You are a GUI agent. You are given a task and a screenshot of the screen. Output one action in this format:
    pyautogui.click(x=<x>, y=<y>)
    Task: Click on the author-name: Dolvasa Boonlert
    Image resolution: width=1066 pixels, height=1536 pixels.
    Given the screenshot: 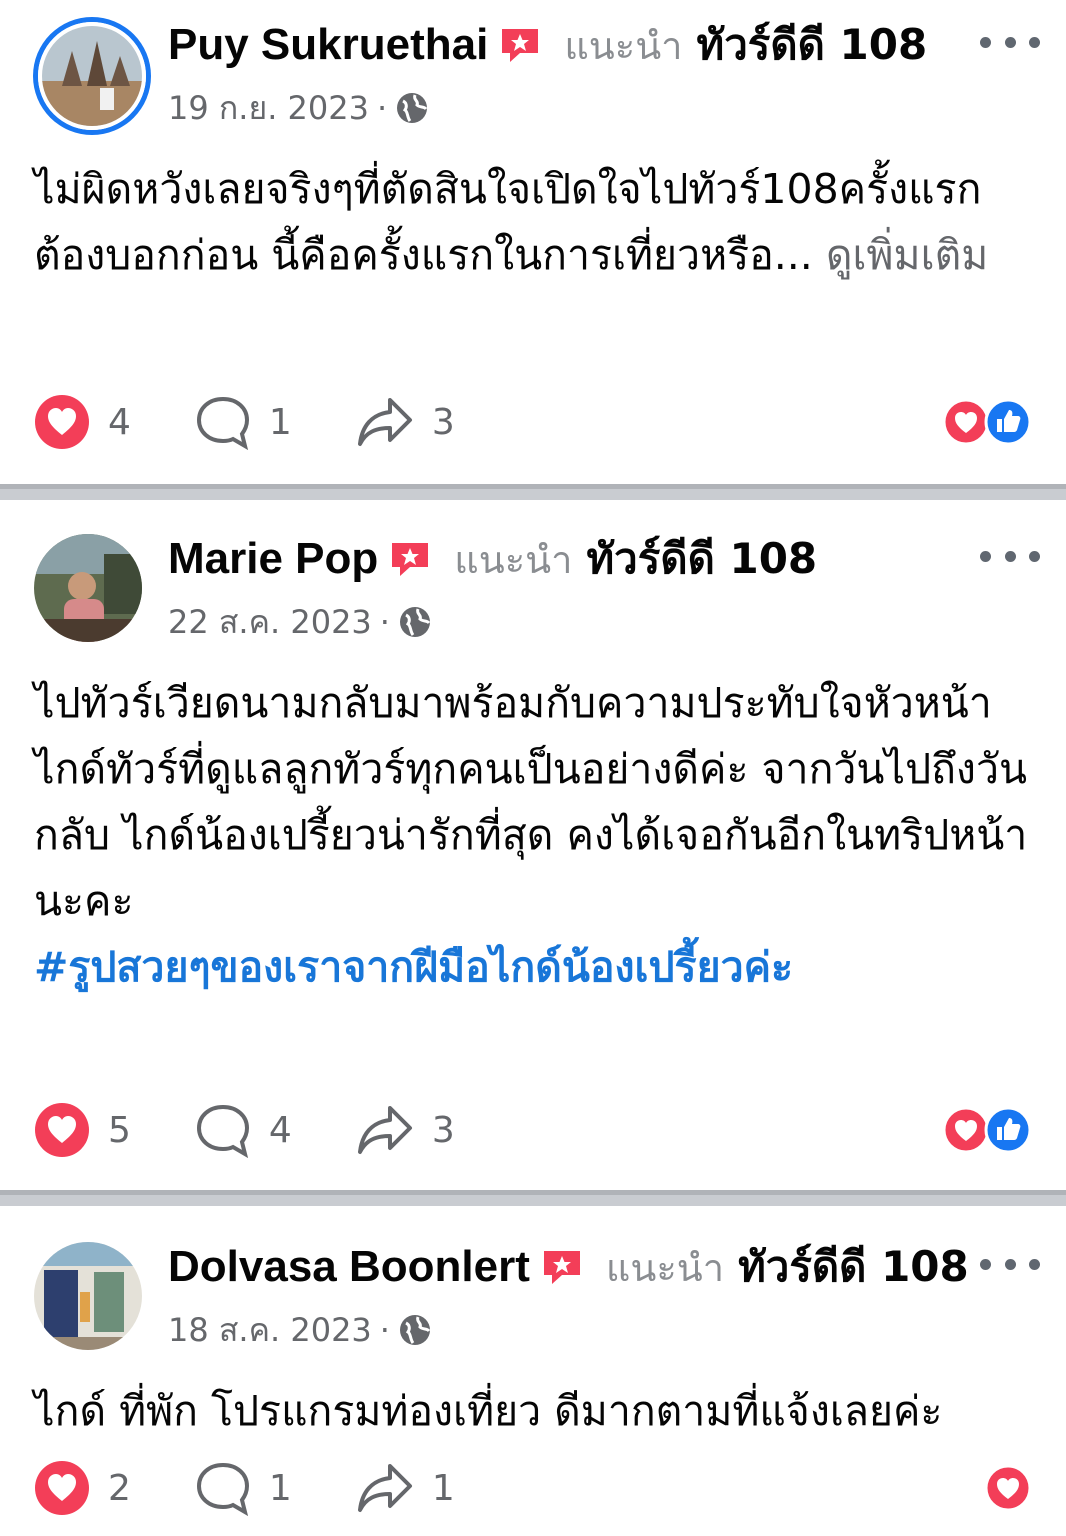 What is the action you would take?
    pyautogui.click(x=349, y=1267)
    